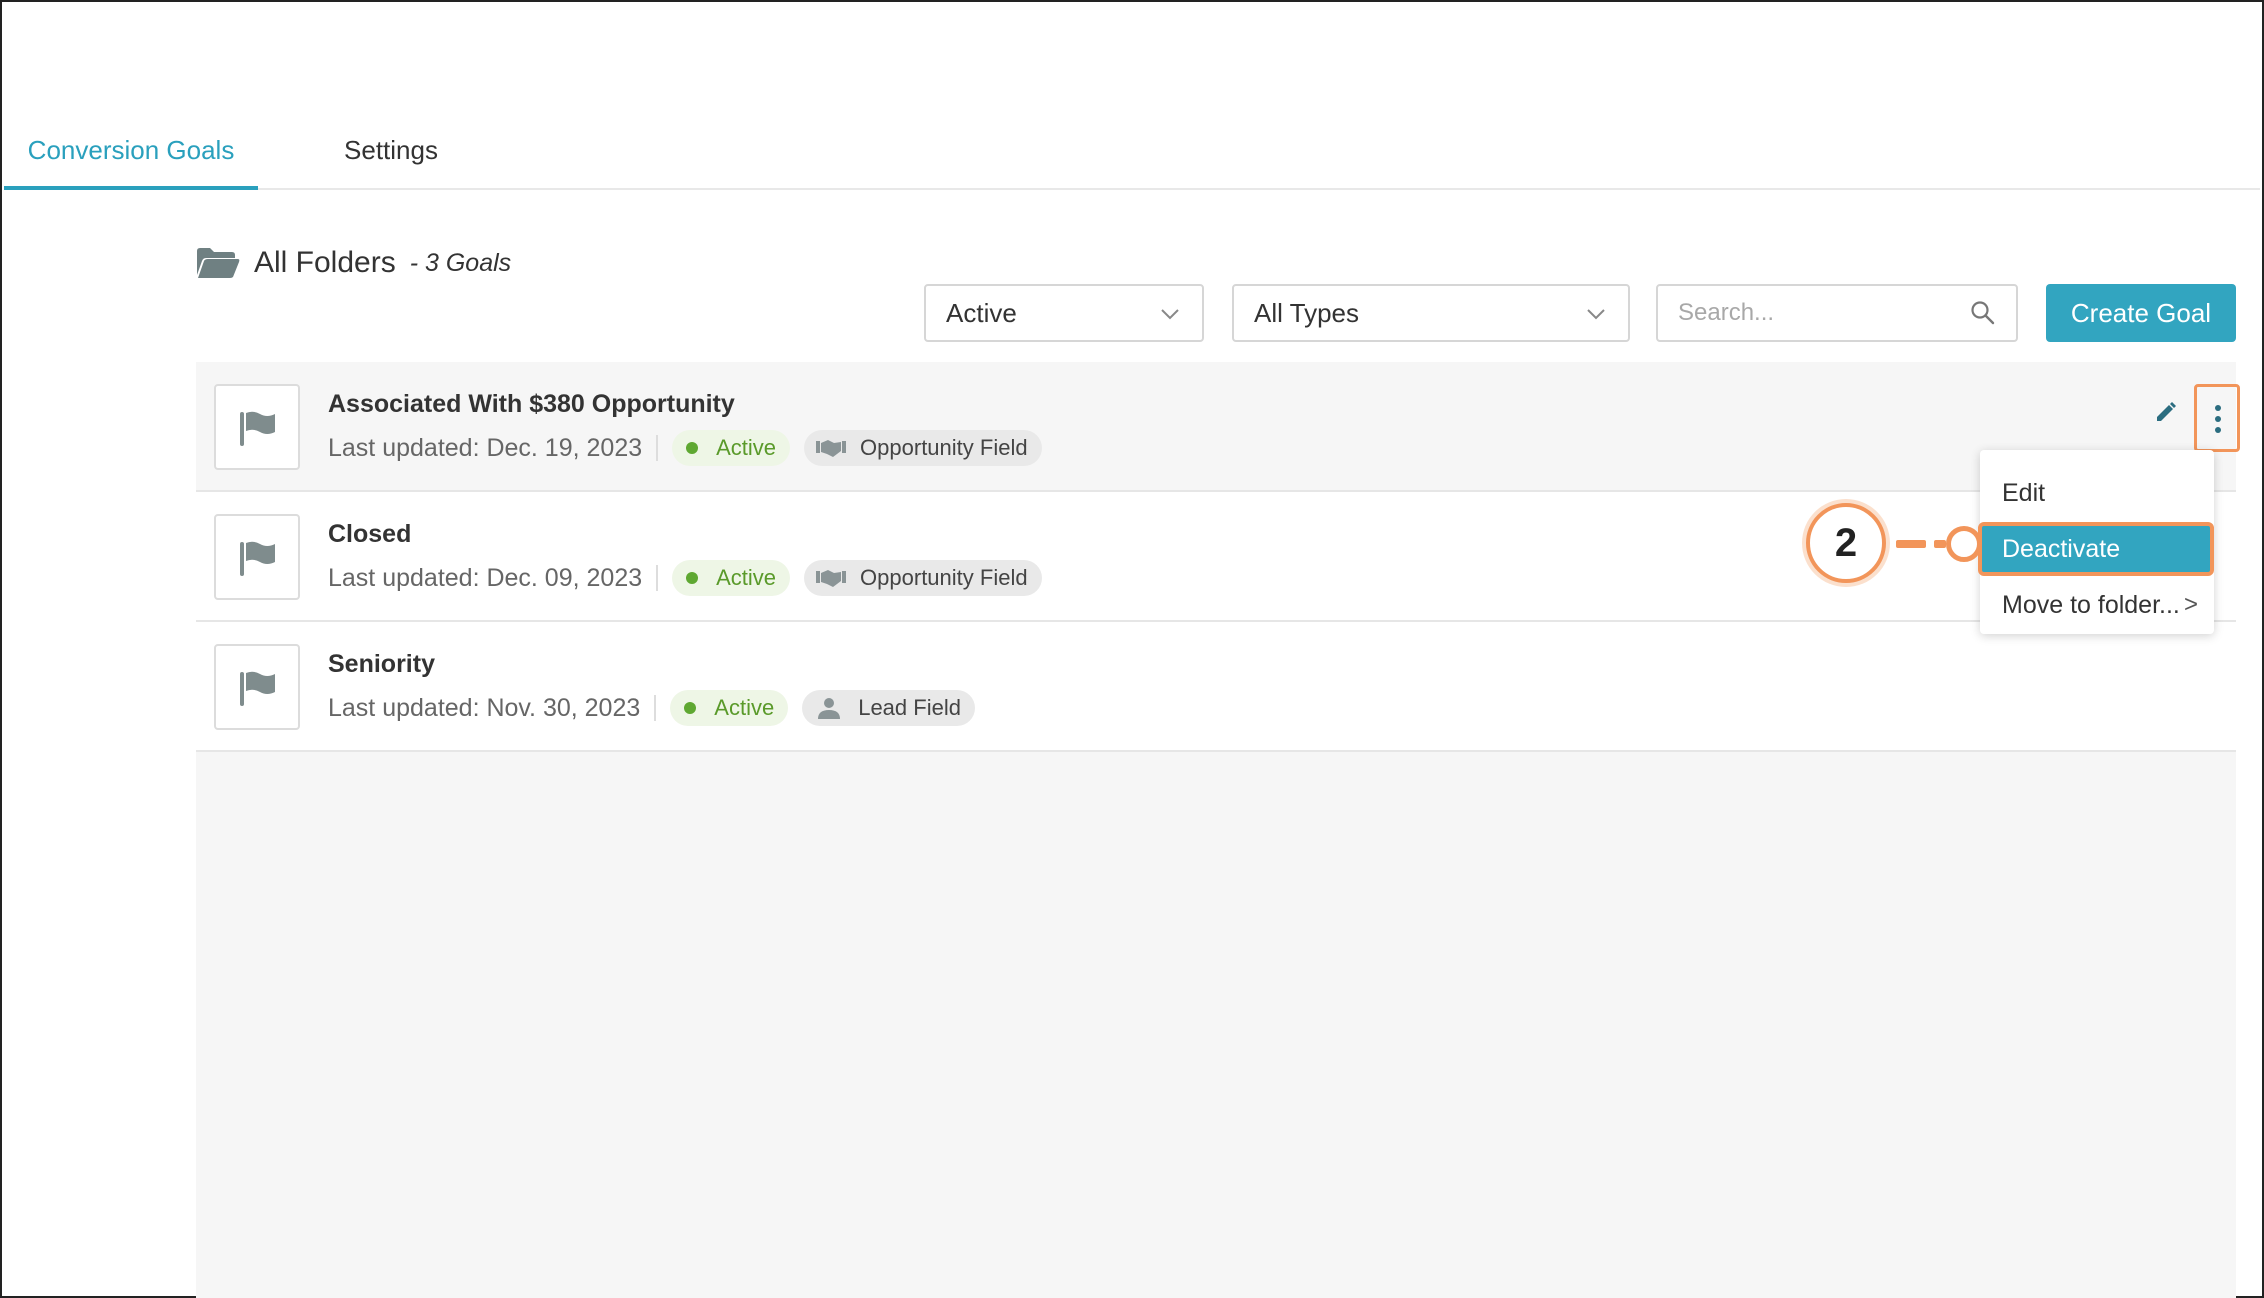 This screenshot has width=2264, height=1298. I want to click on type-filter-value: All Types, so click(1307, 313).